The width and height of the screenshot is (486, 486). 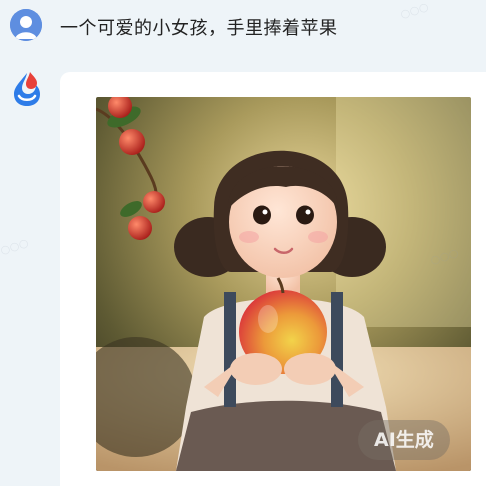 I want to click on user-message-row: 一个可爱的小女孩，手里捧着苹果, so click(x=243, y=28).